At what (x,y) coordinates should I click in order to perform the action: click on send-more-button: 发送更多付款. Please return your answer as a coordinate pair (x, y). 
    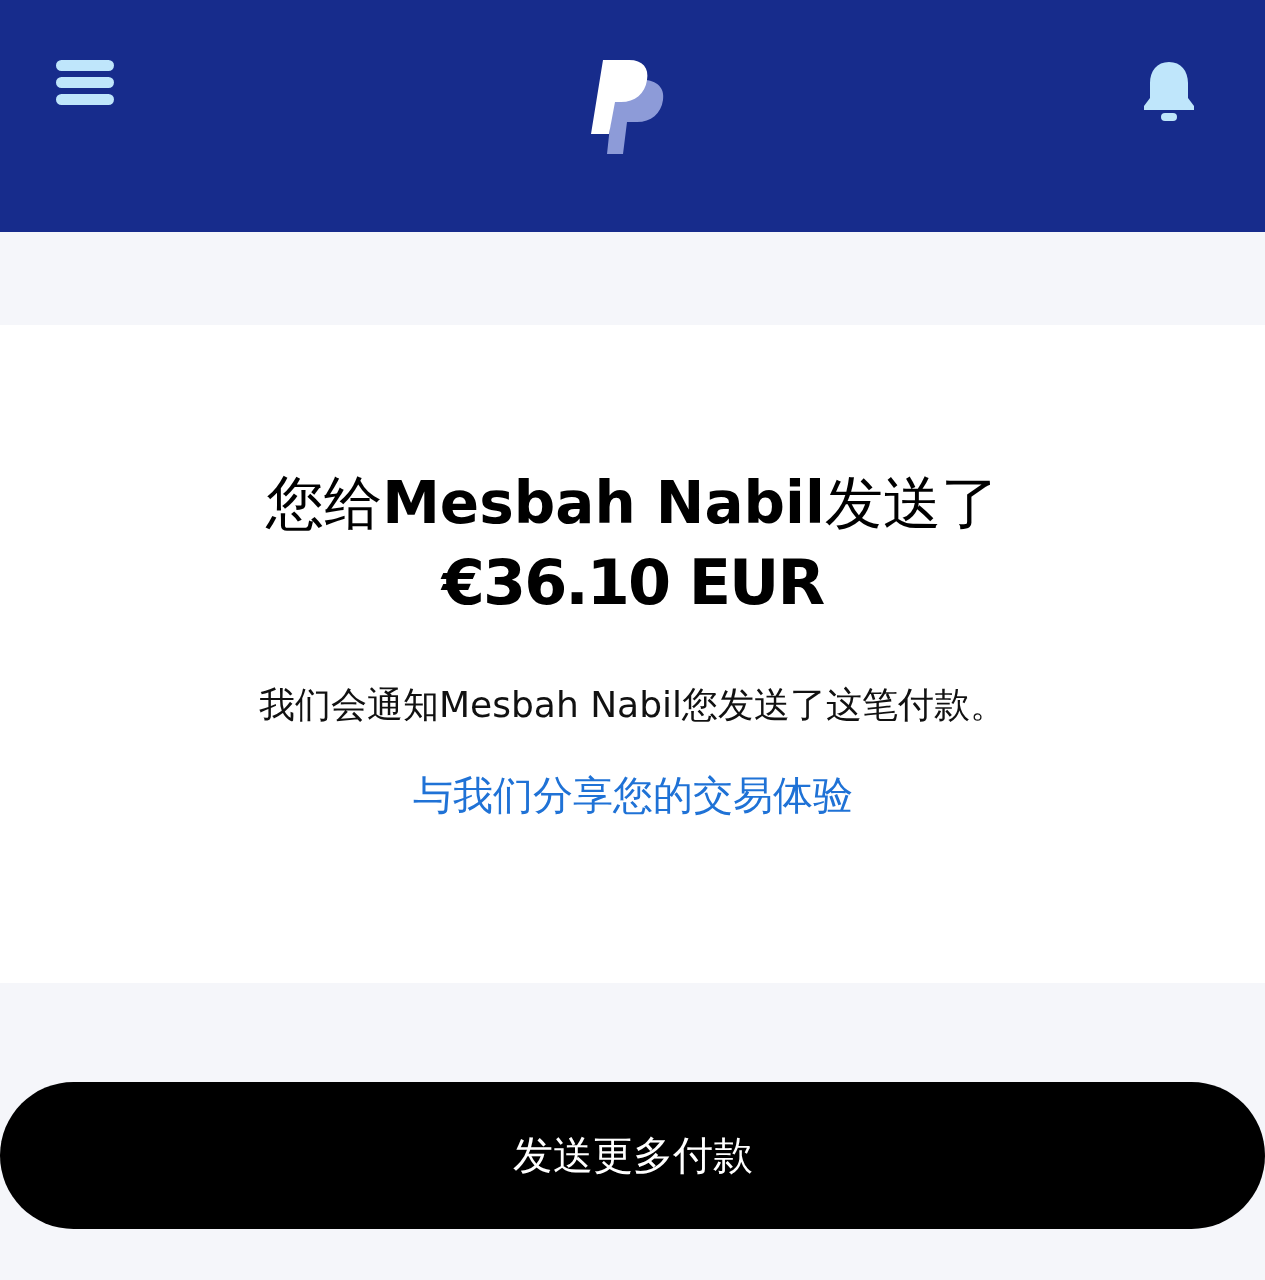
    Looking at the image, I should click on (632, 1155).